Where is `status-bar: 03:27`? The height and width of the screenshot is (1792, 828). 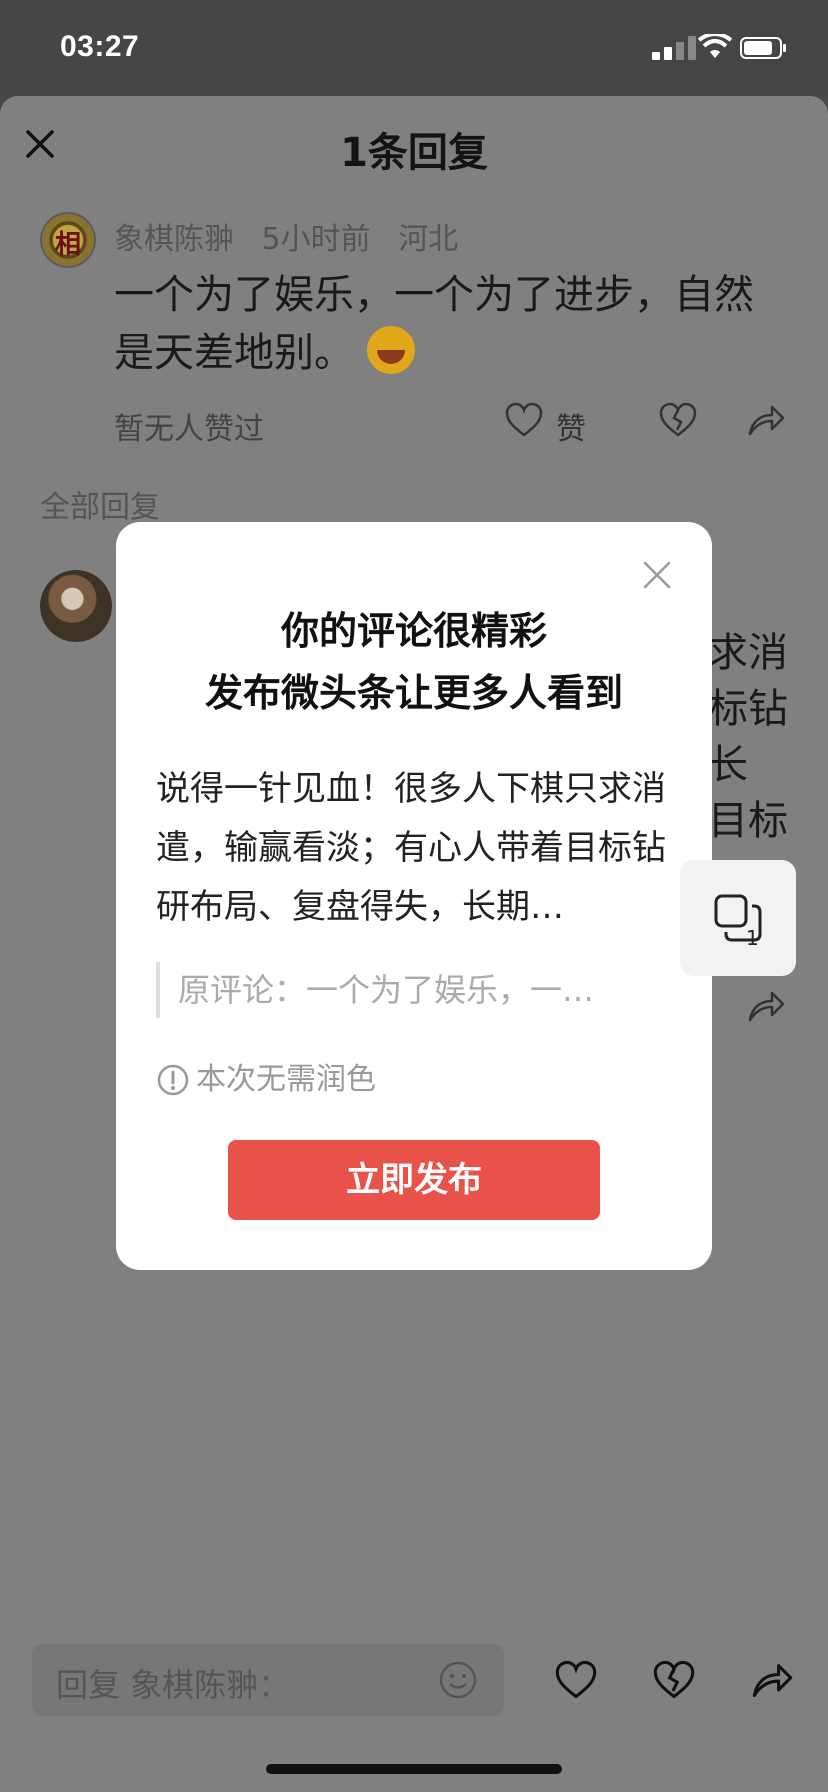 status-bar: 03:27 is located at coordinates (414, 48).